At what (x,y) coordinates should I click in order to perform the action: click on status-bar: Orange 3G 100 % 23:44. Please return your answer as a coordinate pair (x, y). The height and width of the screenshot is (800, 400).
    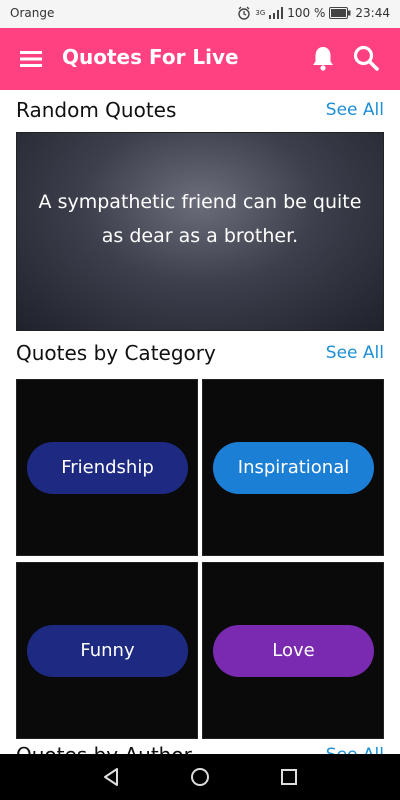
    Looking at the image, I should click on (200, 14).